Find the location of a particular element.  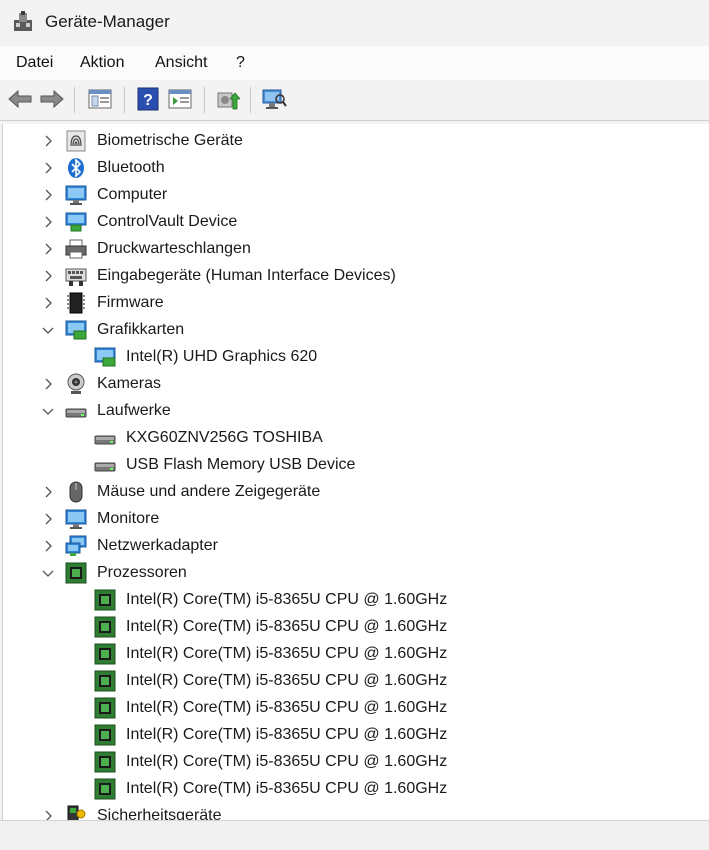

tree-item-monitors: Monitore is located at coordinates (355, 519).